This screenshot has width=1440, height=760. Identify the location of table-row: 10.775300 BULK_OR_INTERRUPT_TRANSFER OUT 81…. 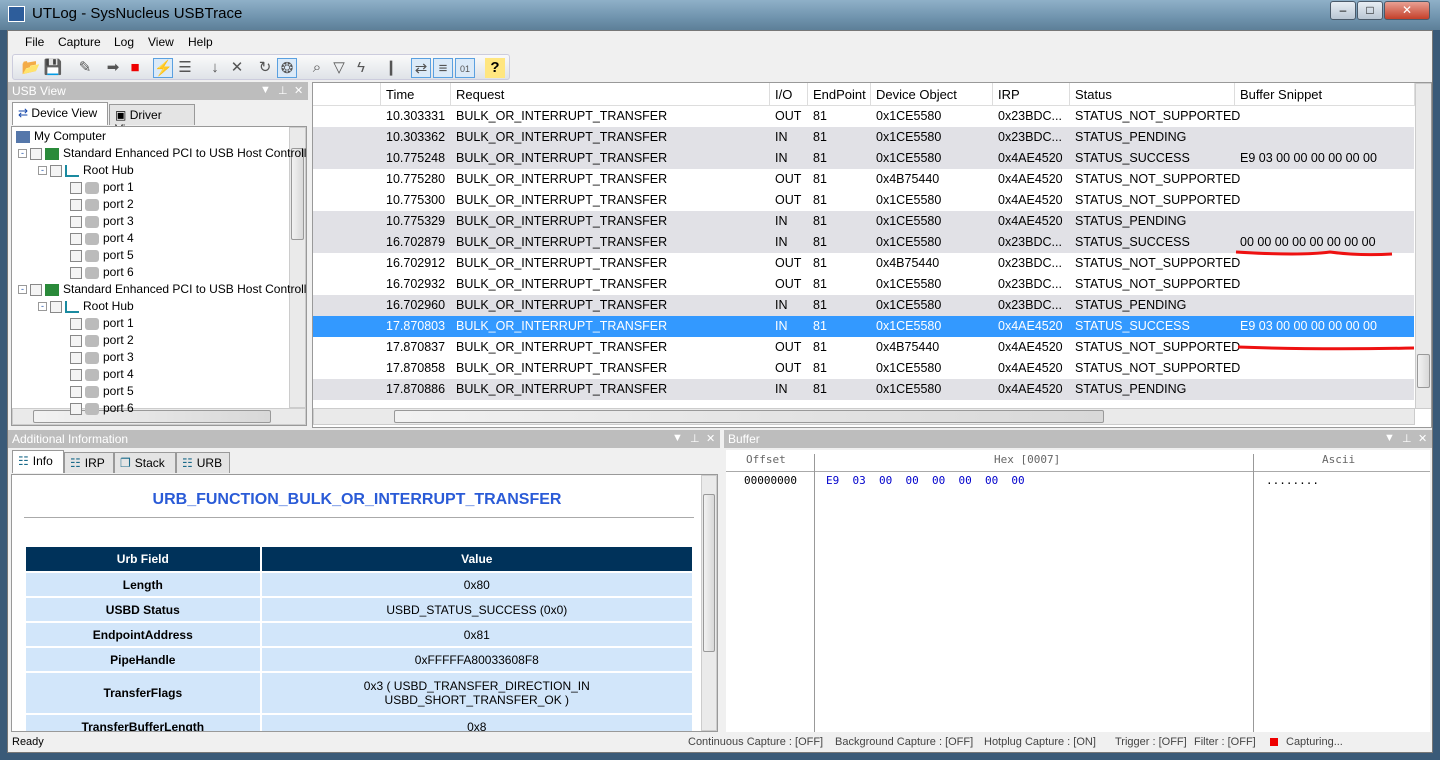
(863, 200).